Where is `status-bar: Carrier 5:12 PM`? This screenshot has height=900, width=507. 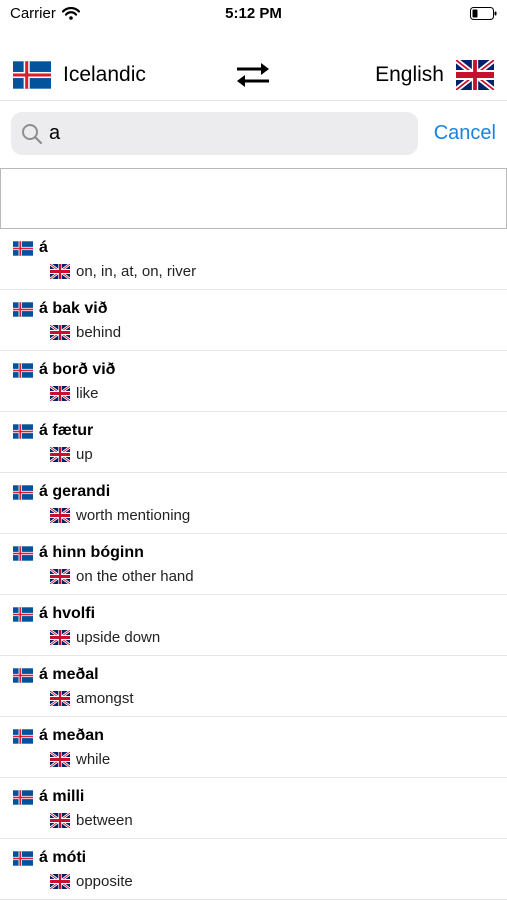 status-bar: Carrier 5:12 PM is located at coordinates (253, 15).